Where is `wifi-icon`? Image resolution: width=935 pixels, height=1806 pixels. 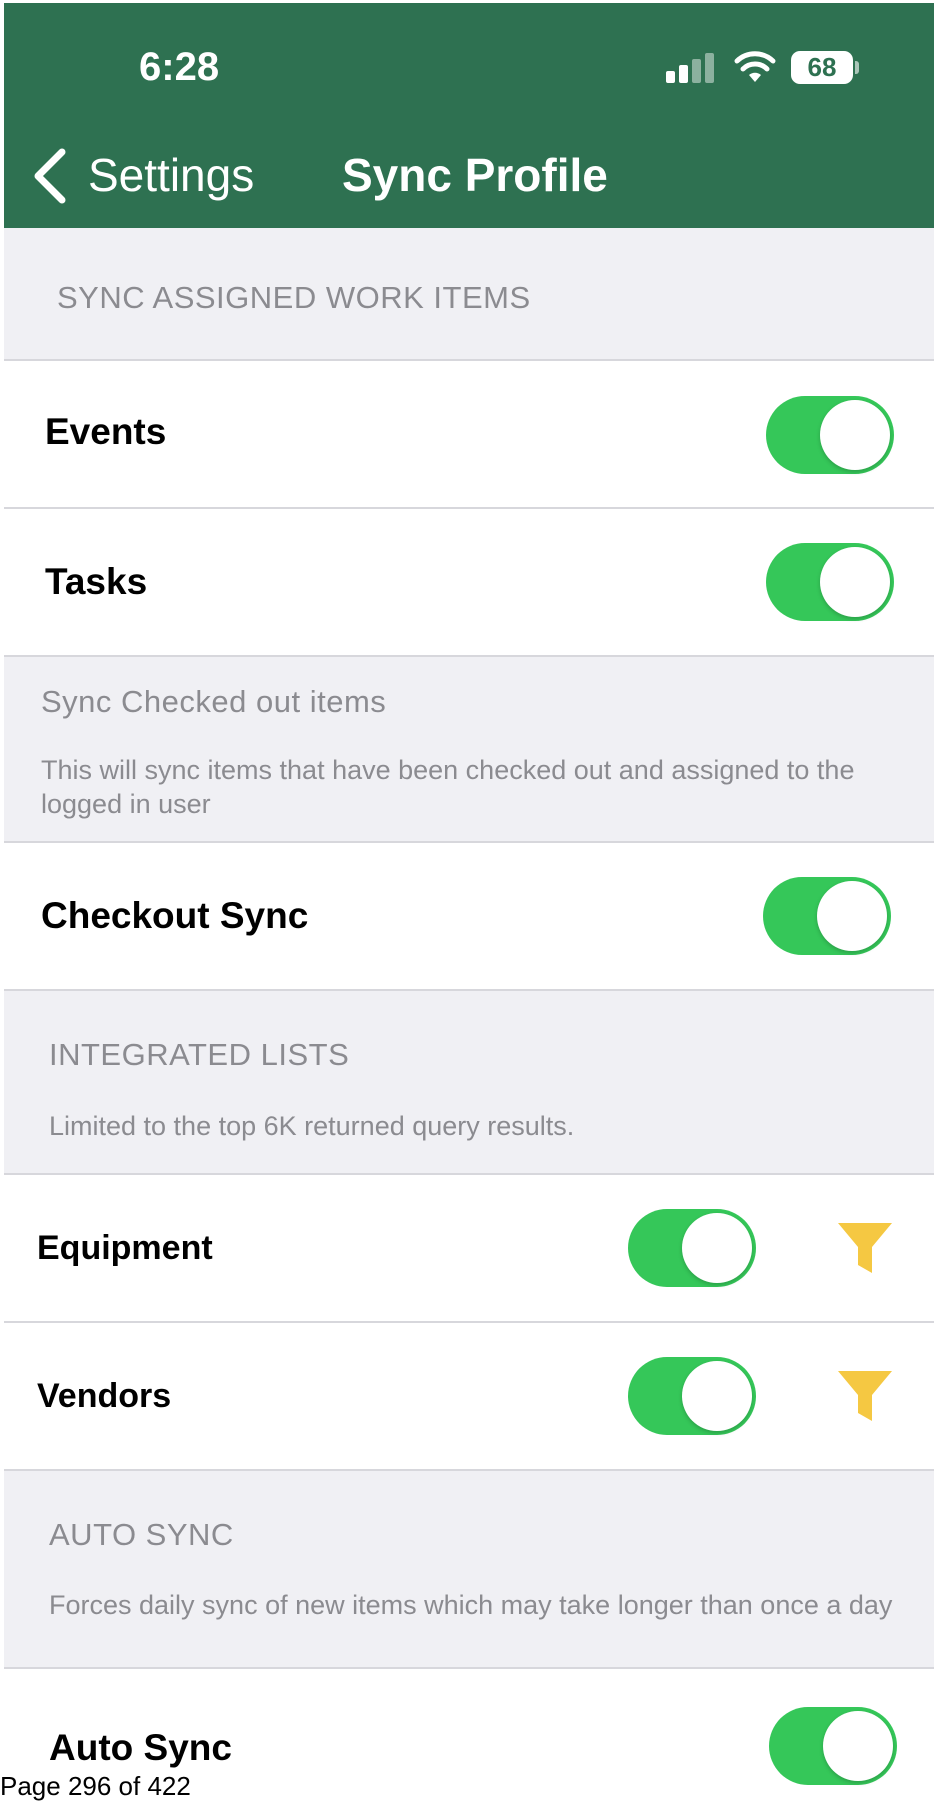
wifi-icon is located at coordinates (755, 66).